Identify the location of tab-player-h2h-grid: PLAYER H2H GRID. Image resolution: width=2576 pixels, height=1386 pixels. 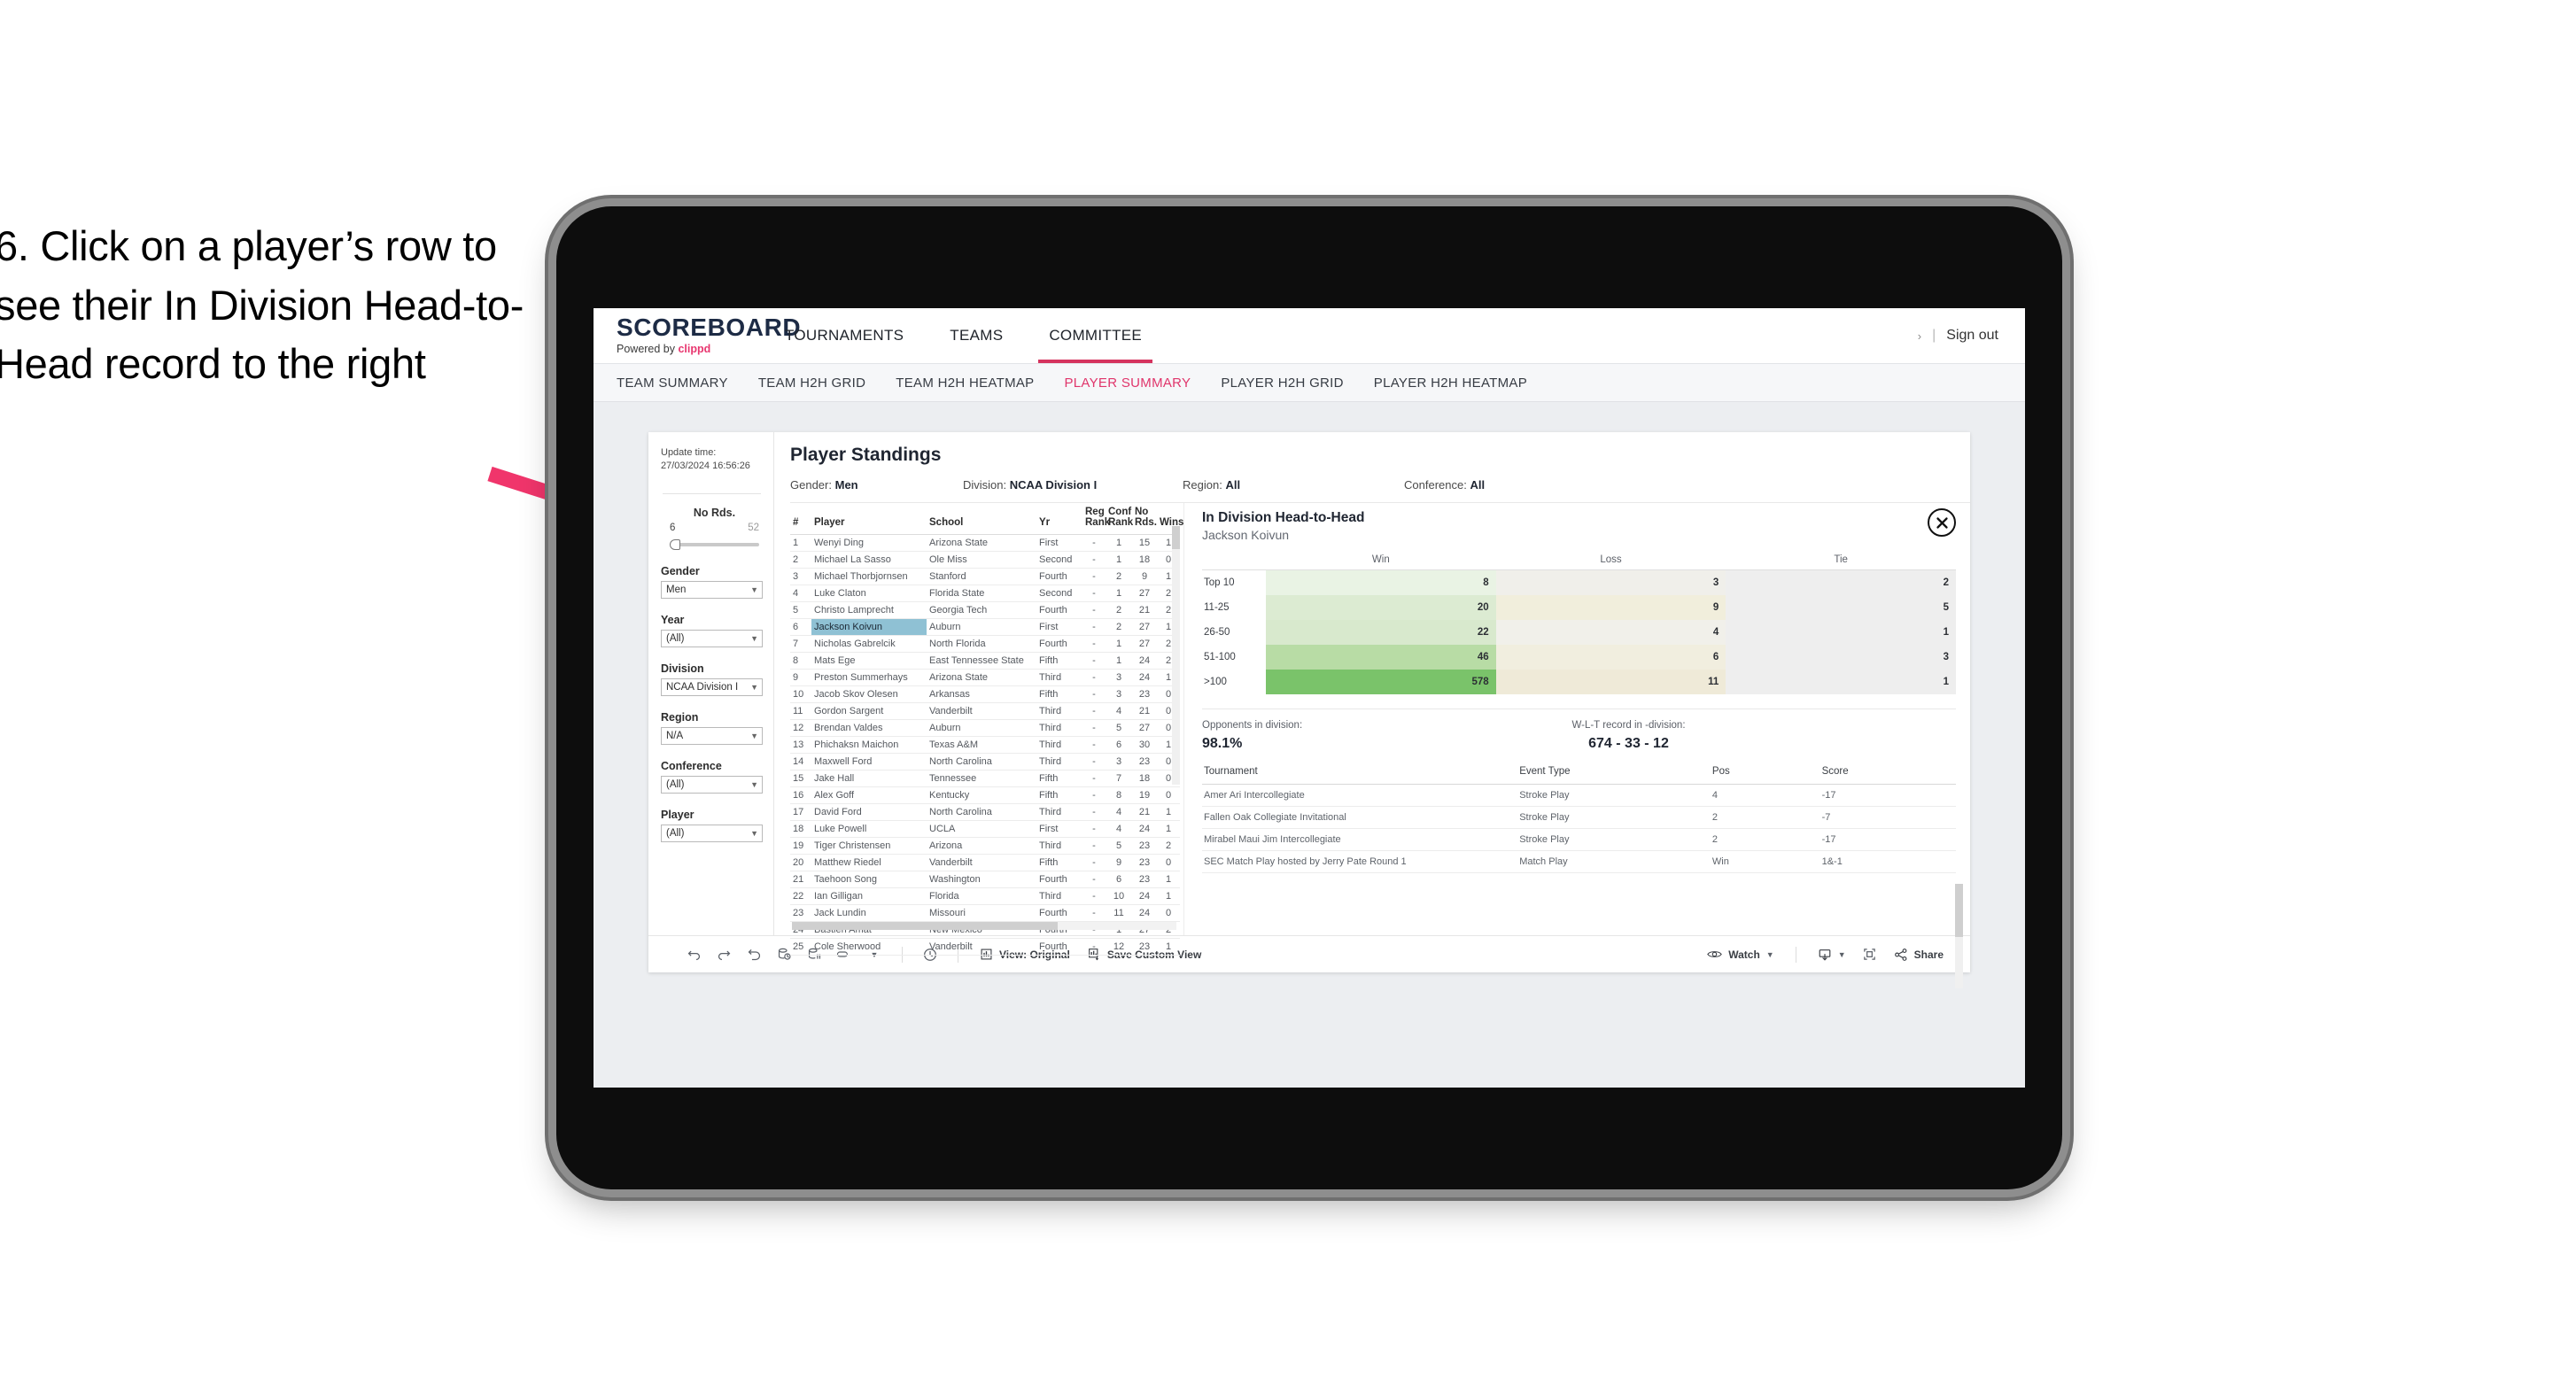
(1282, 384).